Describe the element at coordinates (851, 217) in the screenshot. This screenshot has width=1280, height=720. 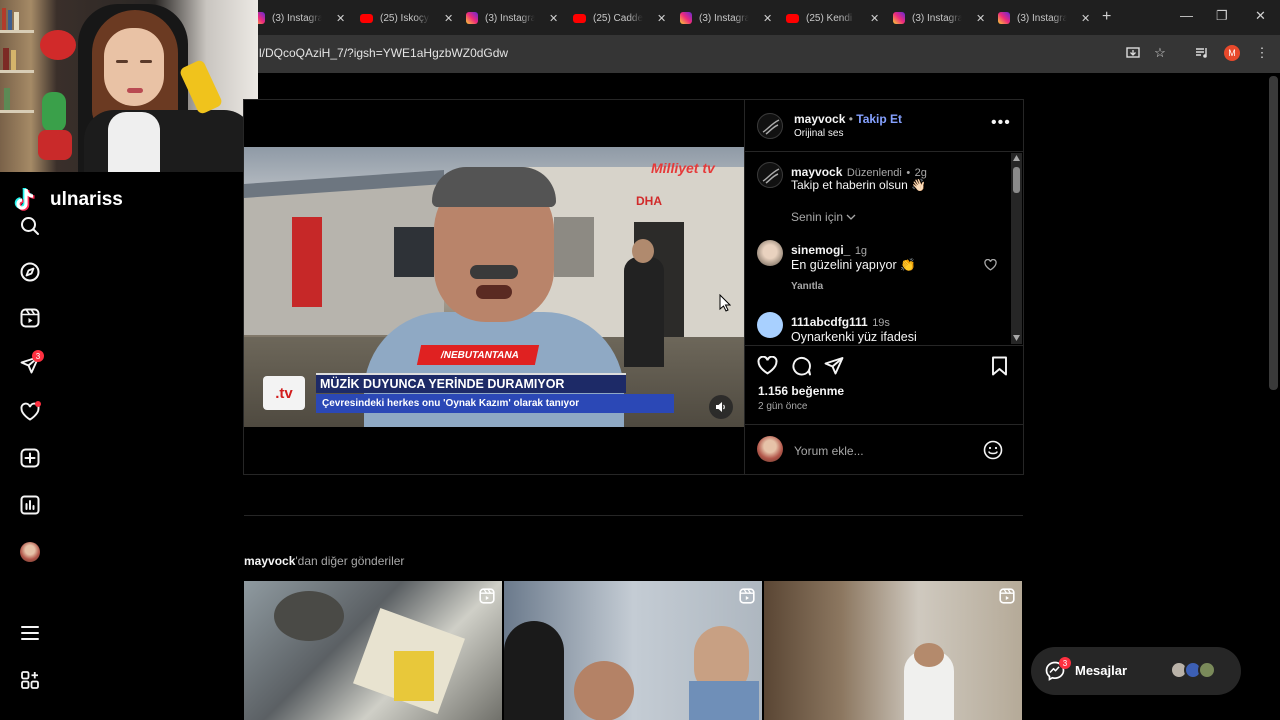
I see `chevron-down-icon` at that location.